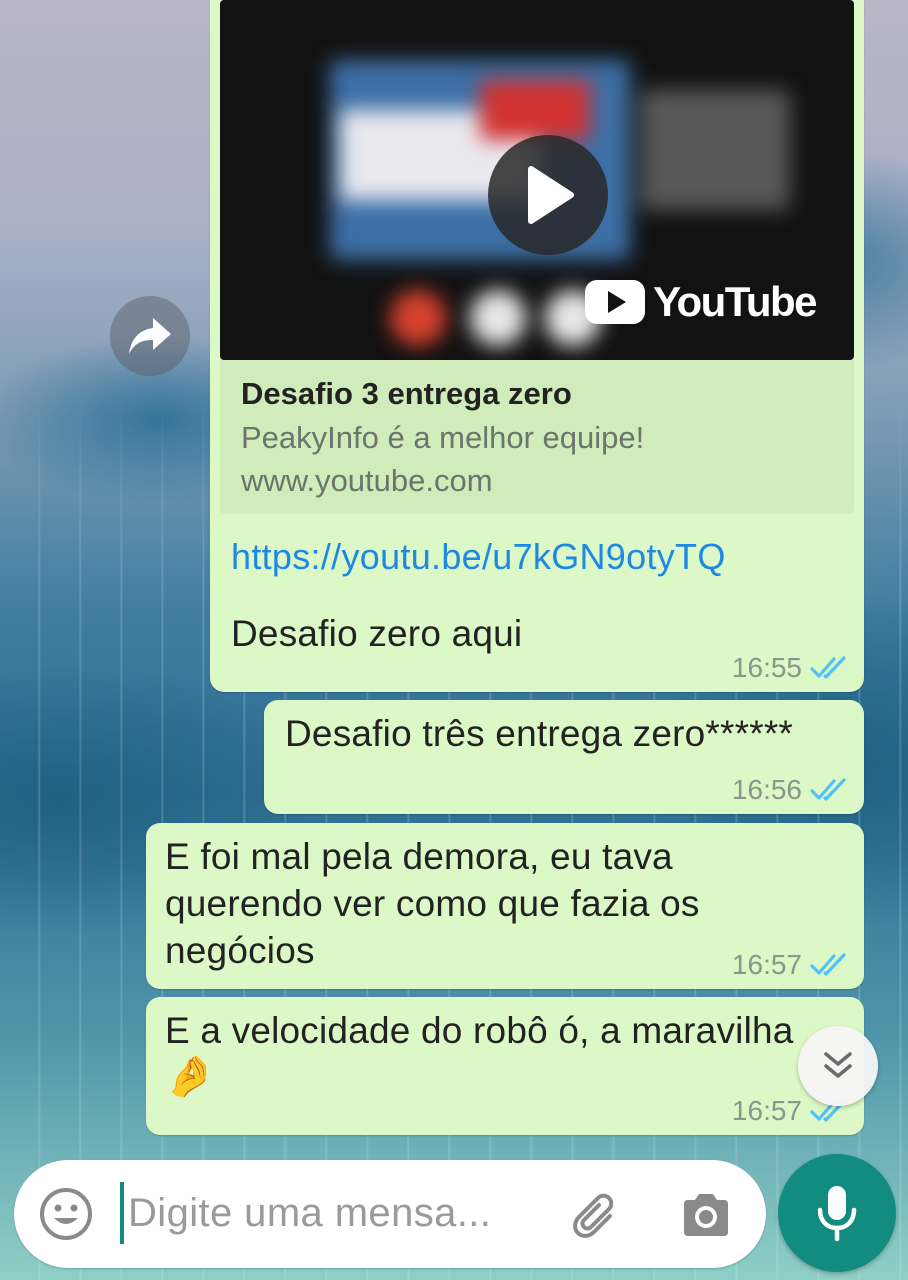 Image resolution: width=908 pixels, height=1280 pixels. What do you see at coordinates (564, 757) in the screenshot?
I see `message-bubble: Desafio três entrega zero****** 16:56` at bounding box center [564, 757].